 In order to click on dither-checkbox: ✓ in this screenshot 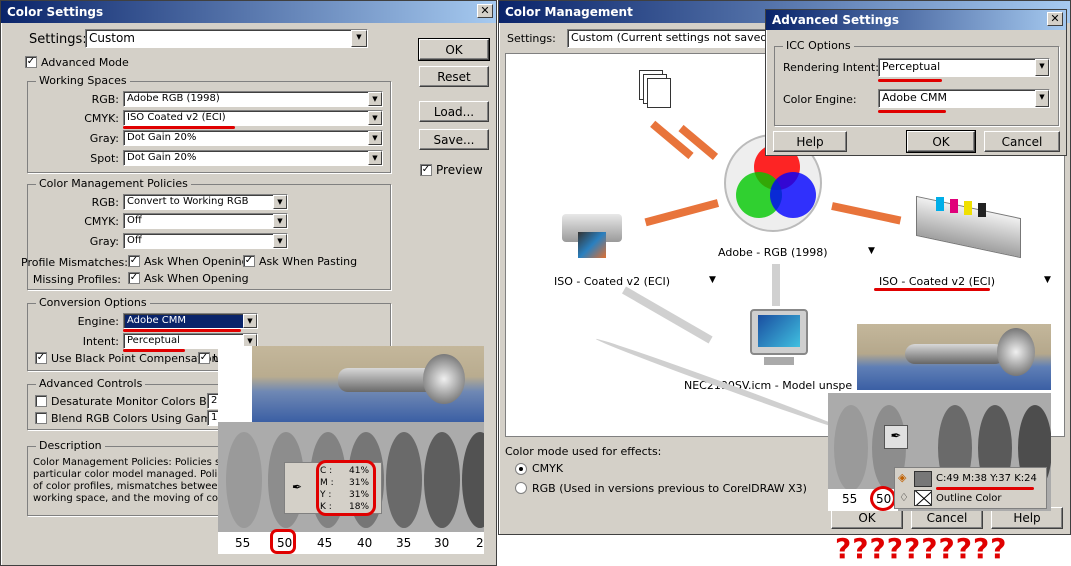, I will do `click(204, 358)`.